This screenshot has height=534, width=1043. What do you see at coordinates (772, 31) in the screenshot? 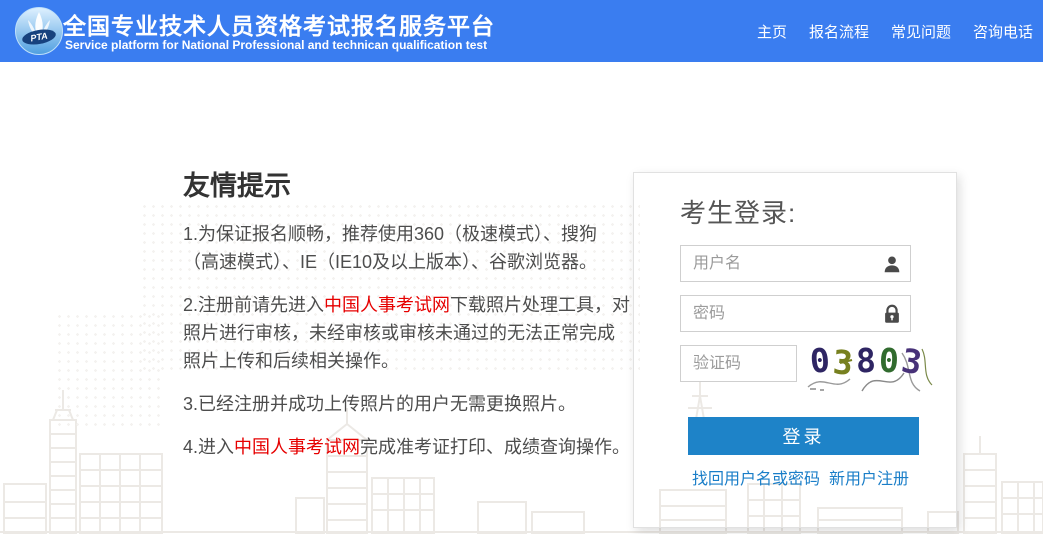
I see `nav-home: 主页` at bounding box center [772, 31].